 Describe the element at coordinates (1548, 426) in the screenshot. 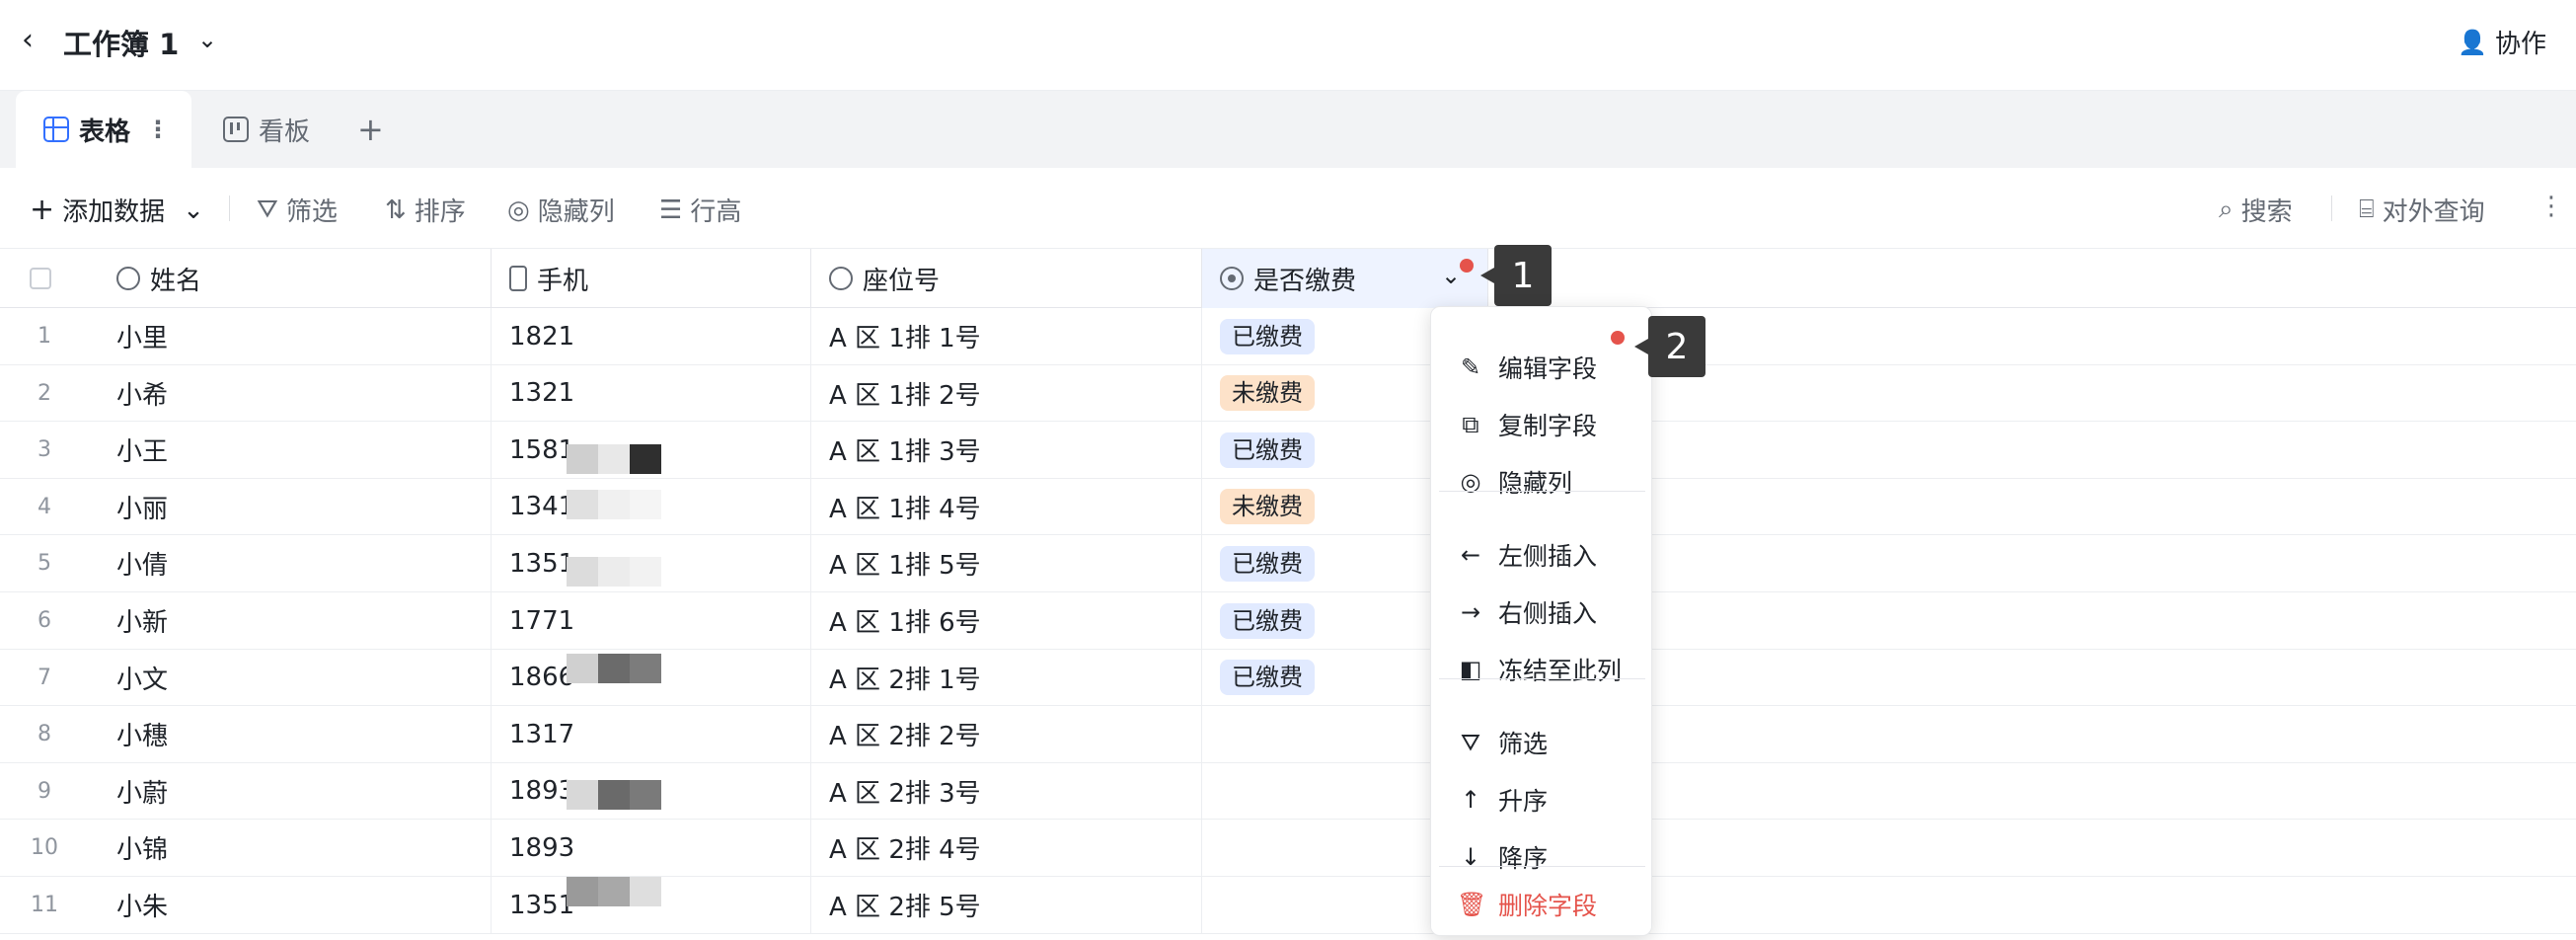

I see `menu-item-label: 复制字段` at that location.